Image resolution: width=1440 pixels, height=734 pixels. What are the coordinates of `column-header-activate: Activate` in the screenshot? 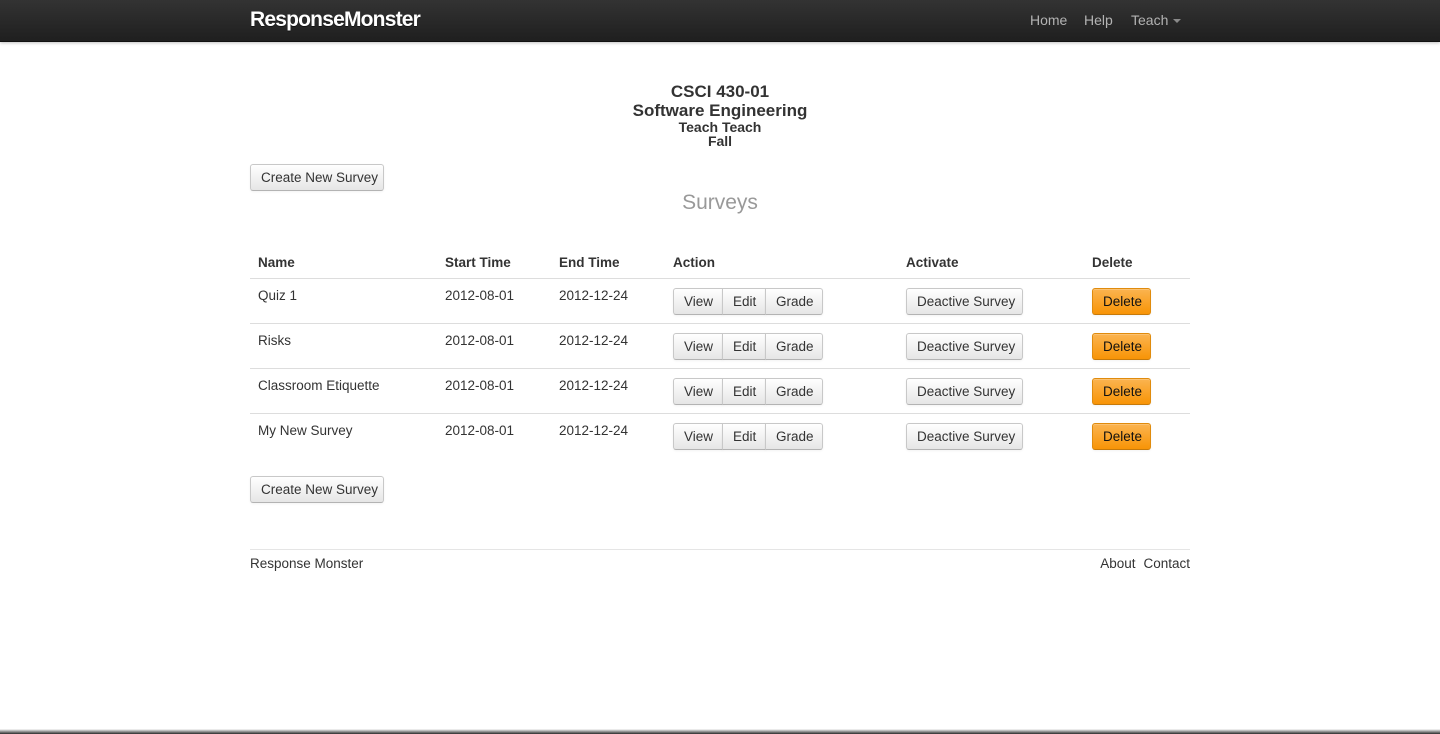 It's located at (991, 262).